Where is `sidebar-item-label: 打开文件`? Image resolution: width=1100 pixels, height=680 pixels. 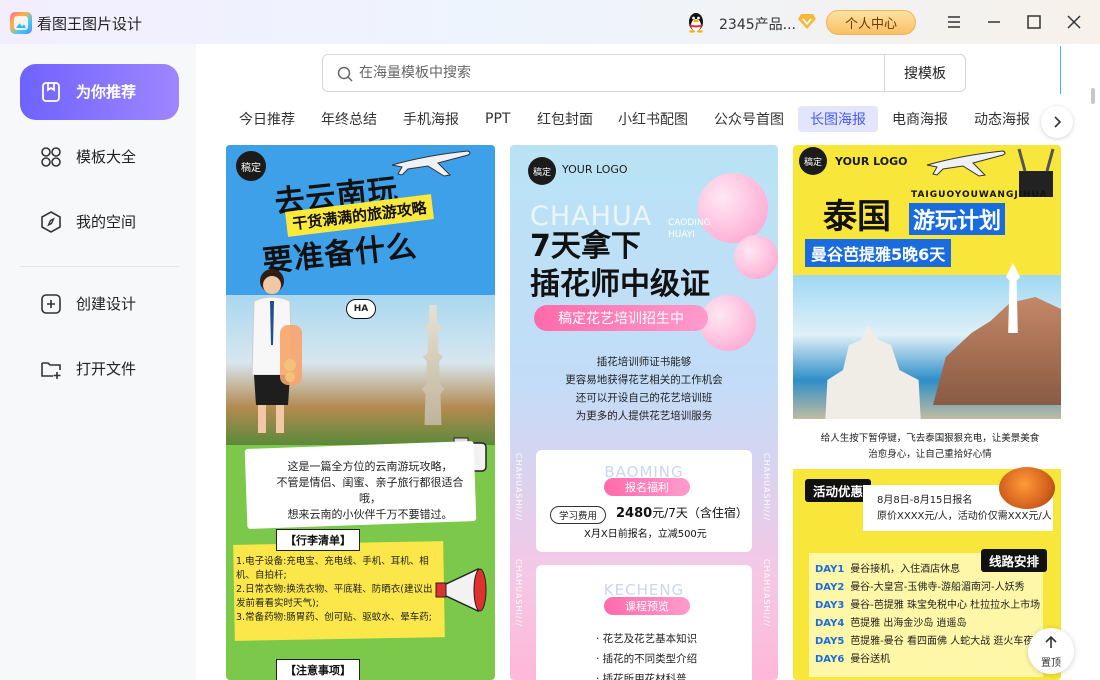
sidebar-item-label: 打开文件 is located at coordinates (106, 369).